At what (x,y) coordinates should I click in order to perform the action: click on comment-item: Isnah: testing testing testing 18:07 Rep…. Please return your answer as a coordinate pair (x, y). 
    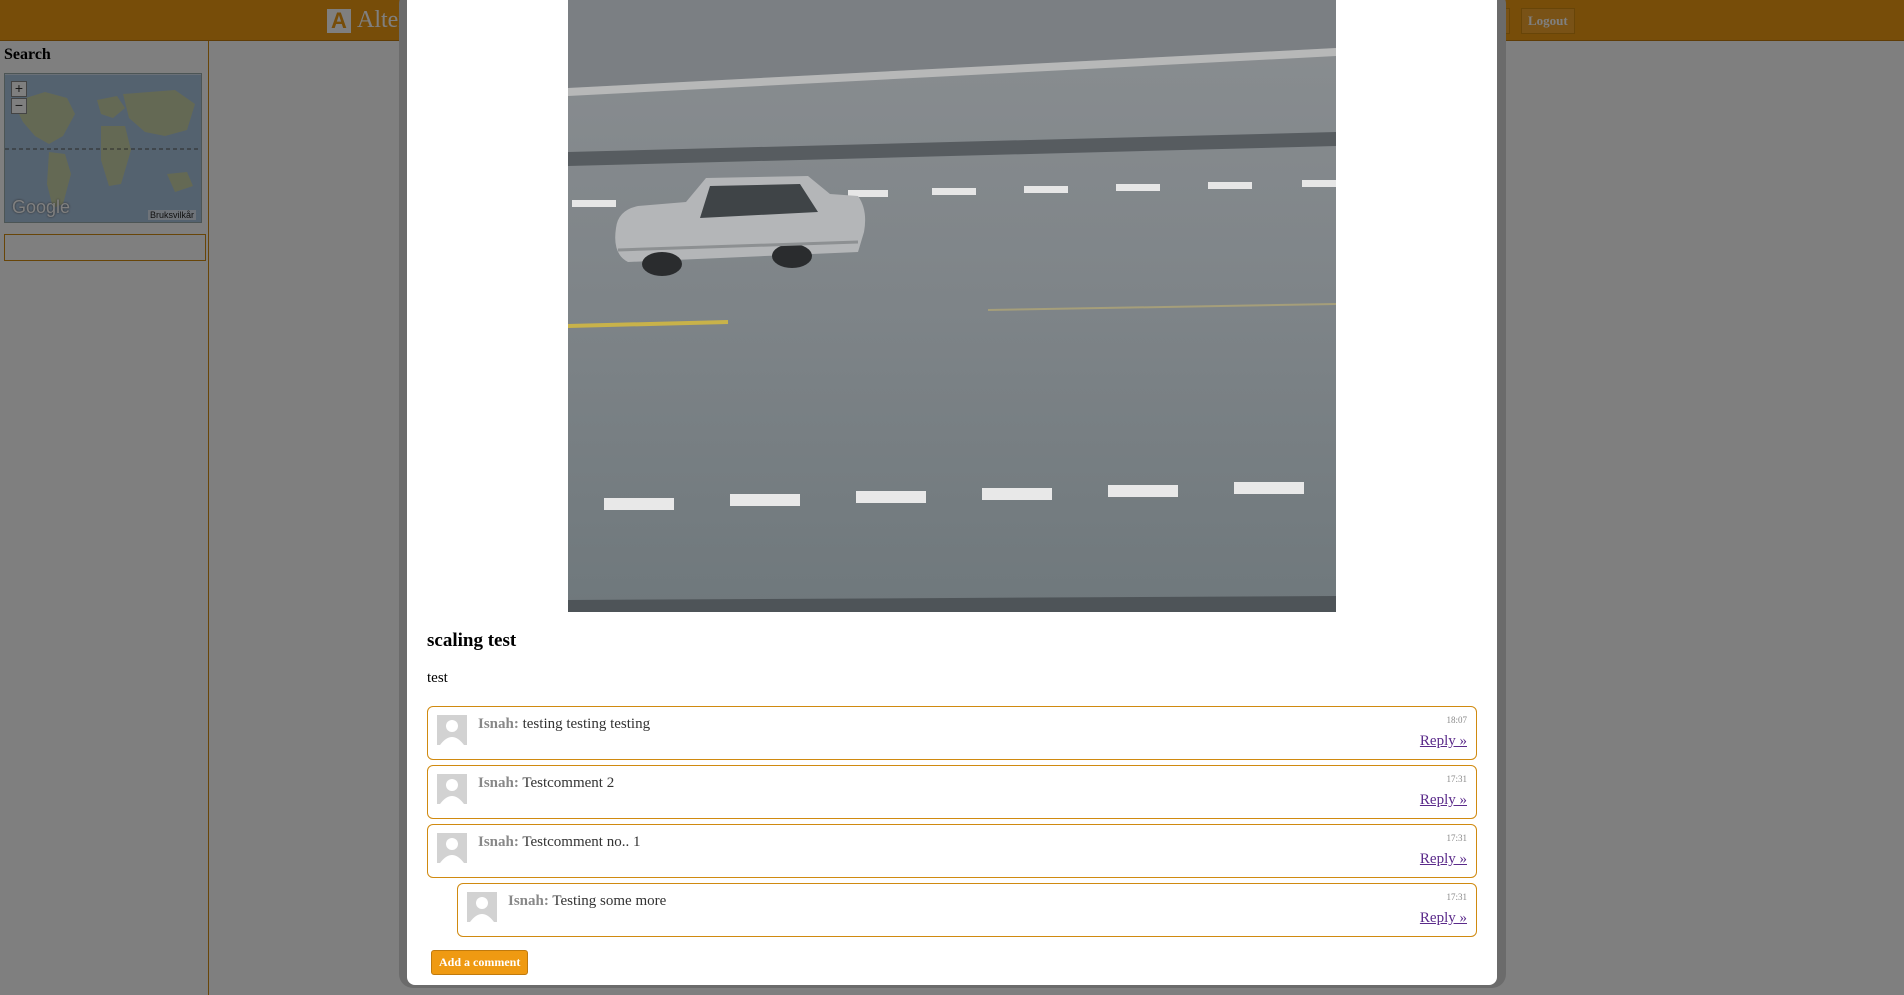
    Looking at the image, I should click on (952, 733).